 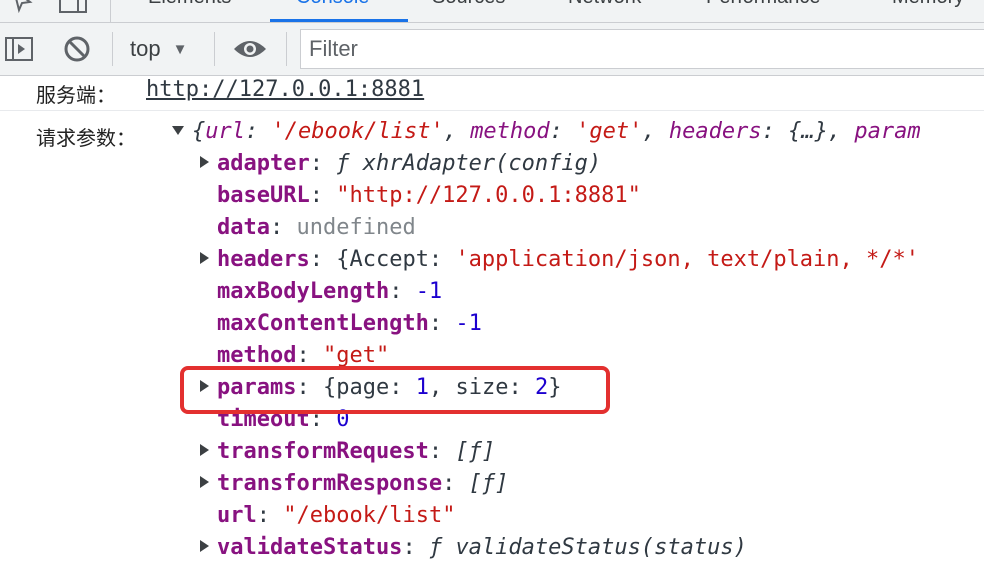 I want to click on log-label: 请求参数：, so click(x=86, y=138).